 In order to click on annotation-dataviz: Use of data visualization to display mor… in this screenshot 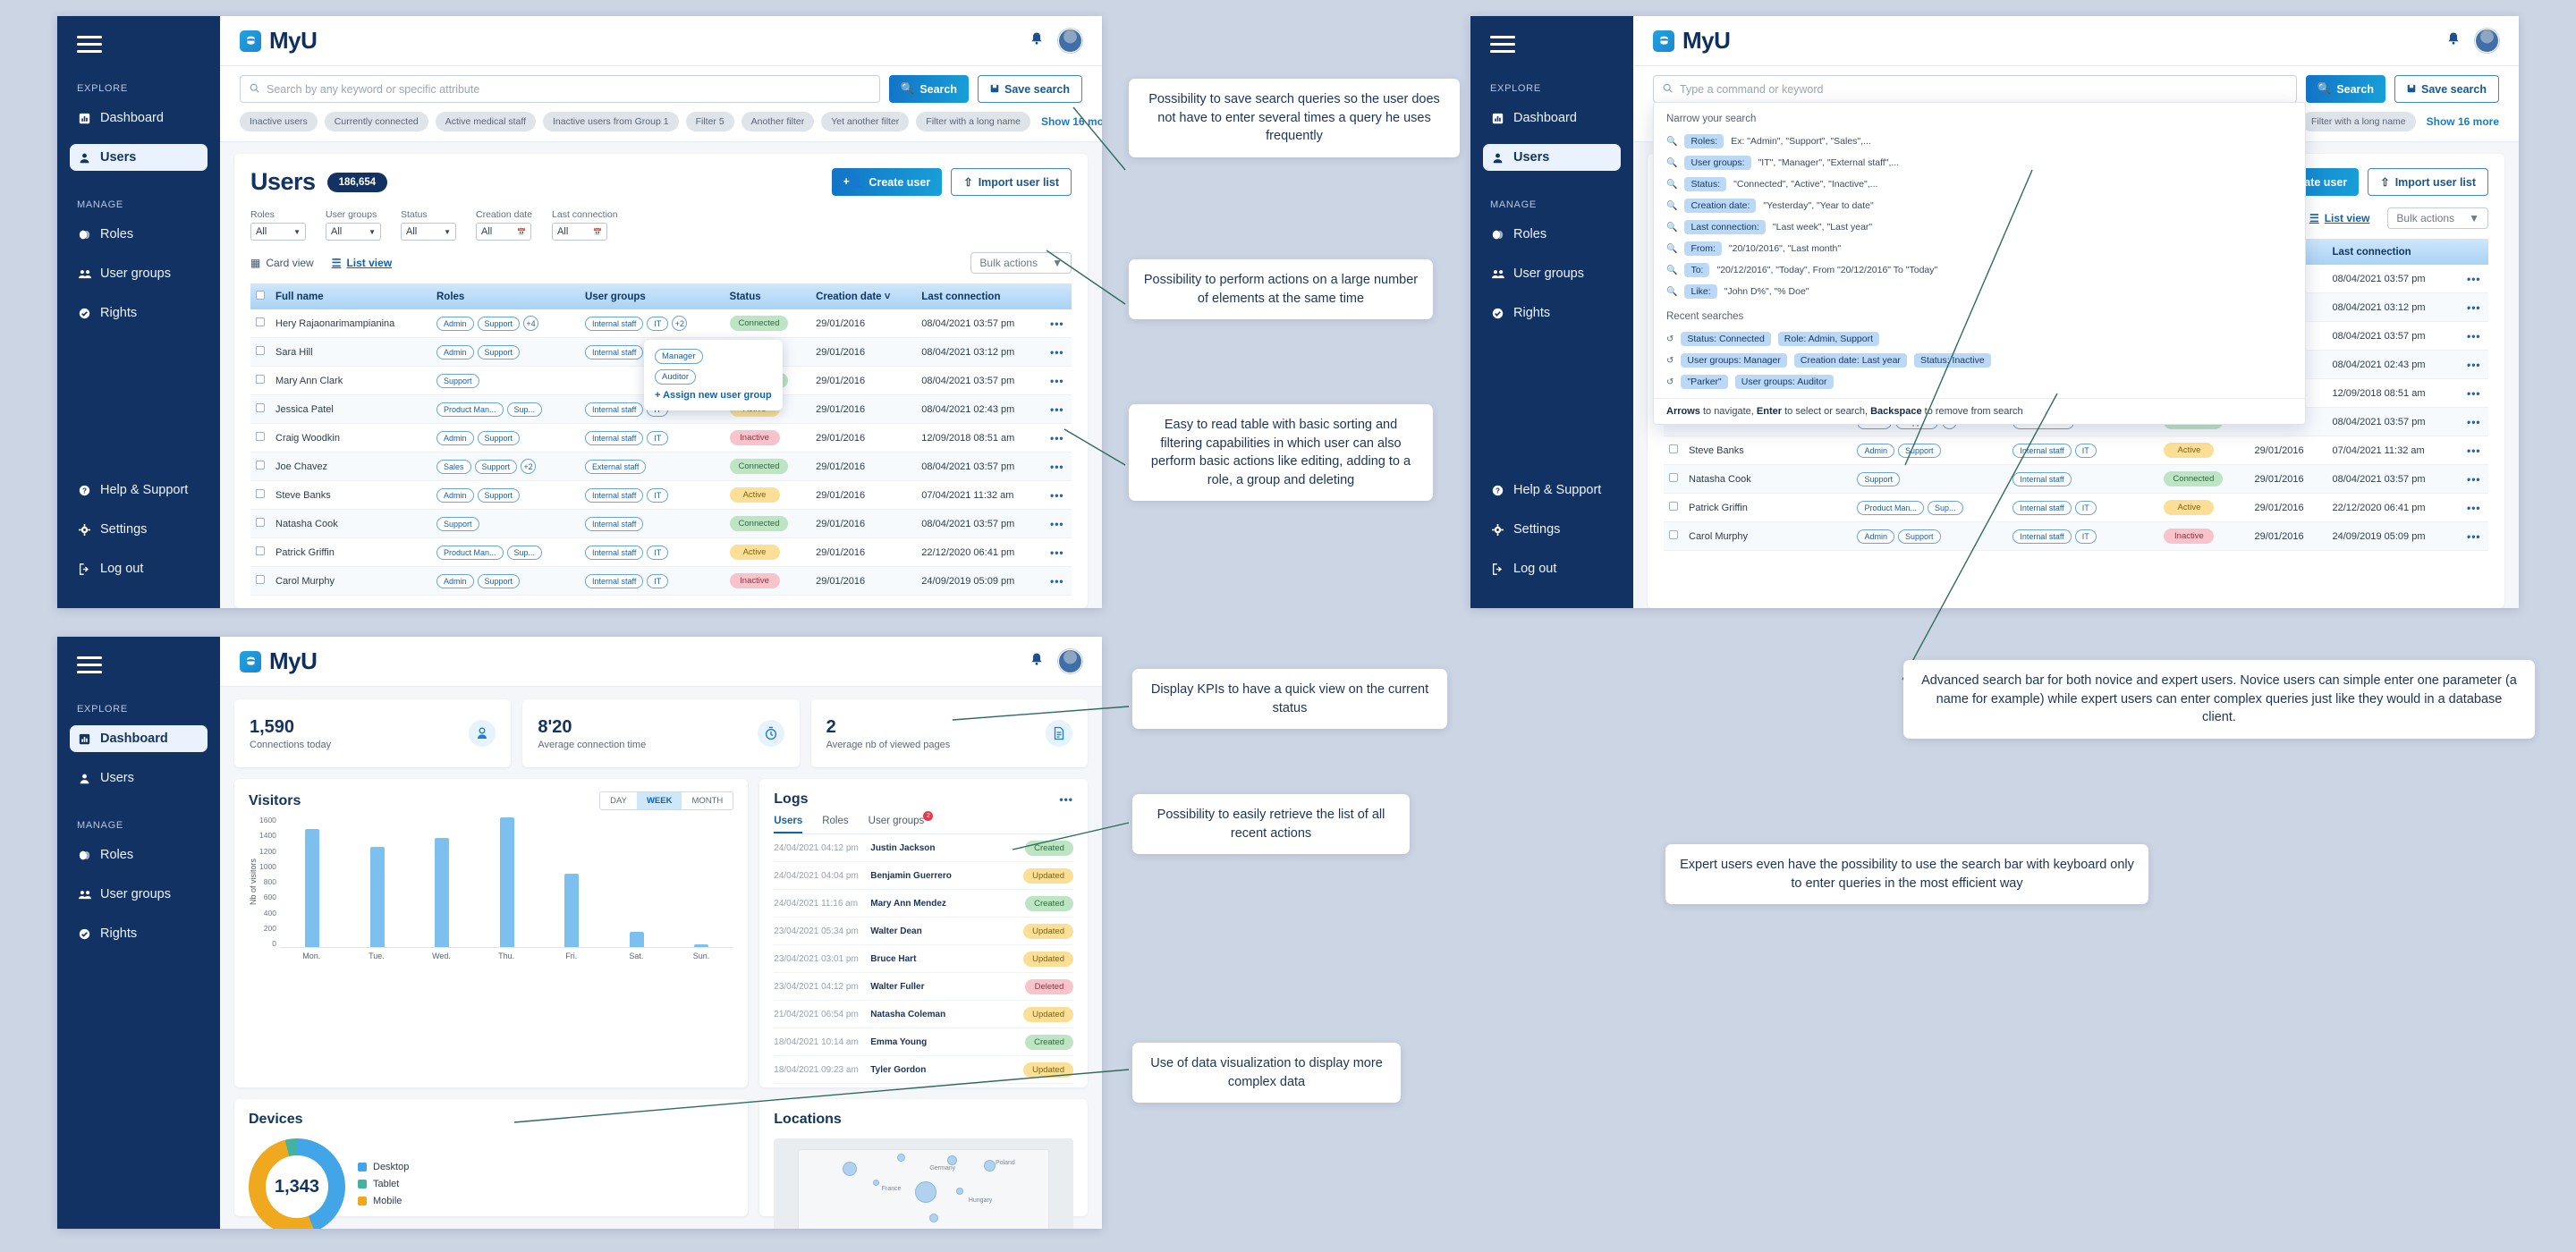, I will do `click(1266, 1073)`.